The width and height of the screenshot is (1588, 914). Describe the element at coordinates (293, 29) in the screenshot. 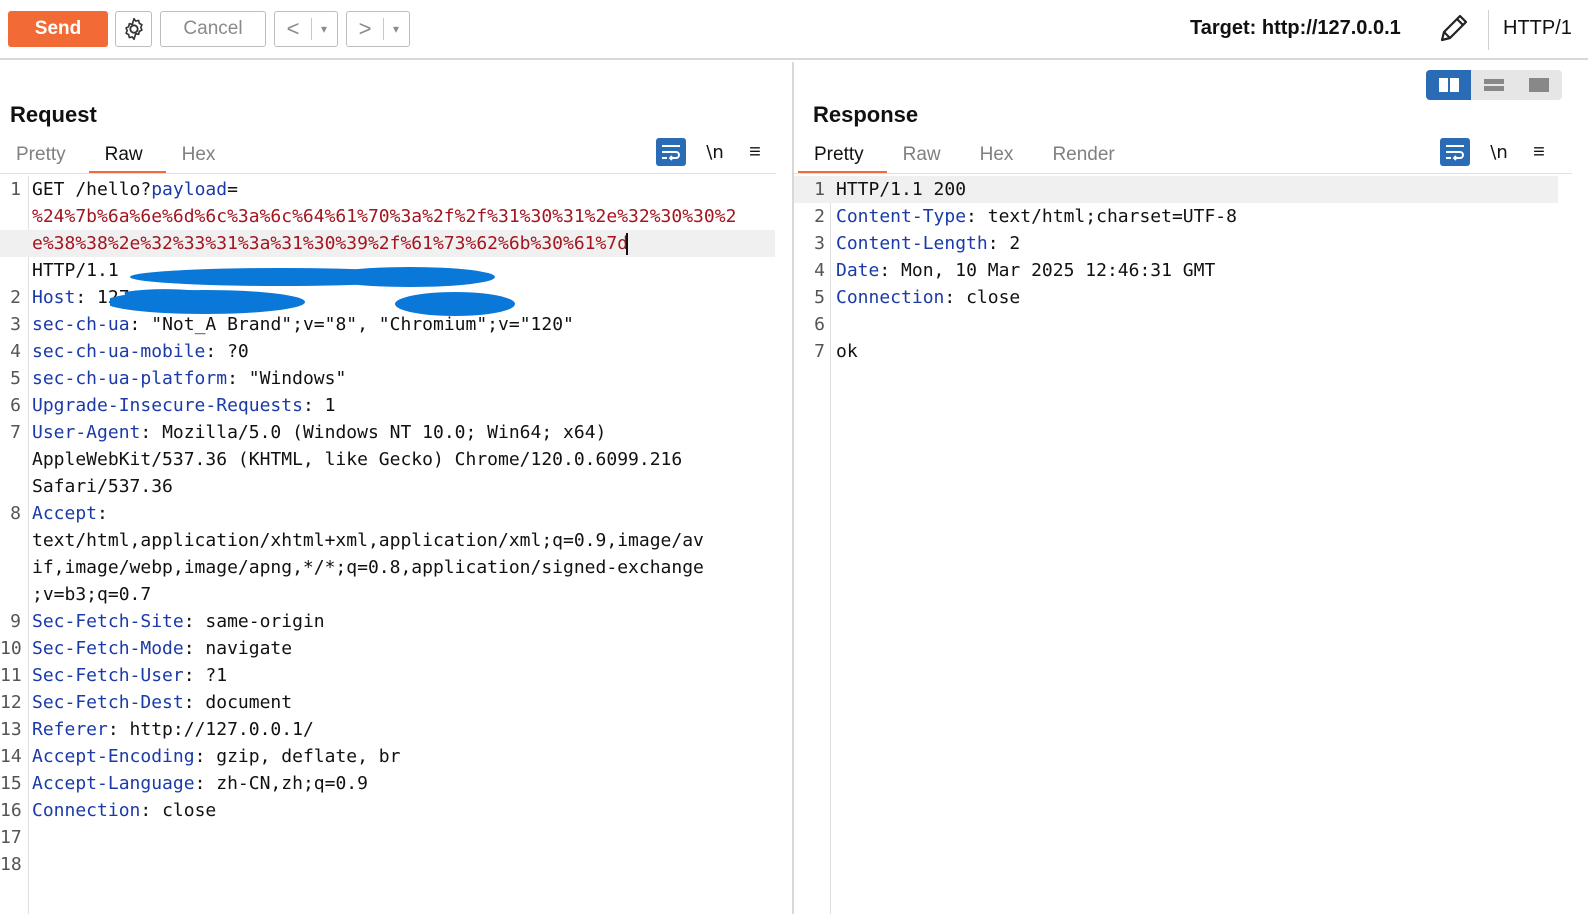

I see `back-button: <` at that location.